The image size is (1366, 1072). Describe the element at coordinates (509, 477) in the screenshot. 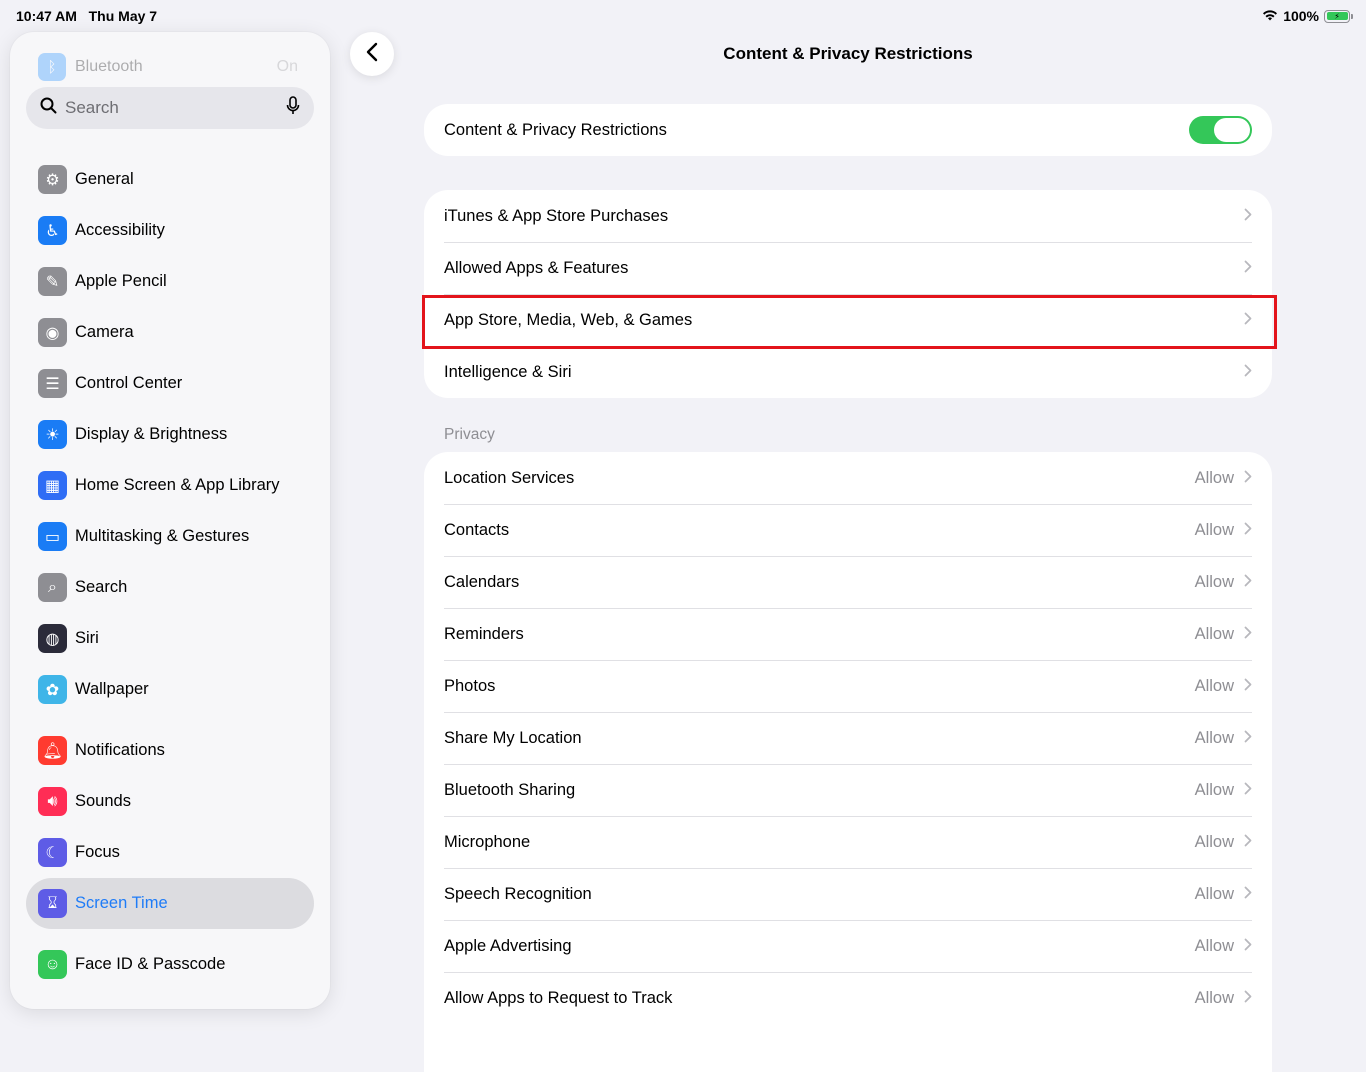

I see `row-label: Location Services` at that location.